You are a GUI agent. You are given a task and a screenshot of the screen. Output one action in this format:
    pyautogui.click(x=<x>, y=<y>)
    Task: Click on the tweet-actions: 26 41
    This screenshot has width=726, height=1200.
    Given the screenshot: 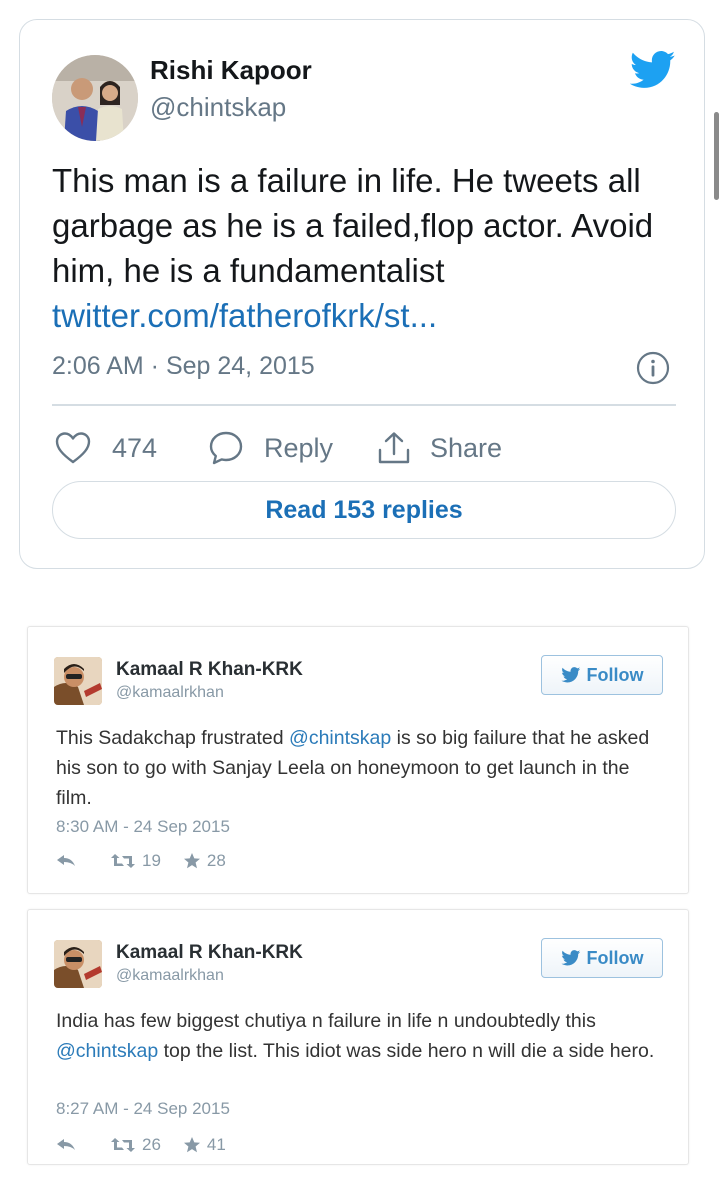 What is the action you would take?
    pyautogui.click(x=141, y=1145)
    